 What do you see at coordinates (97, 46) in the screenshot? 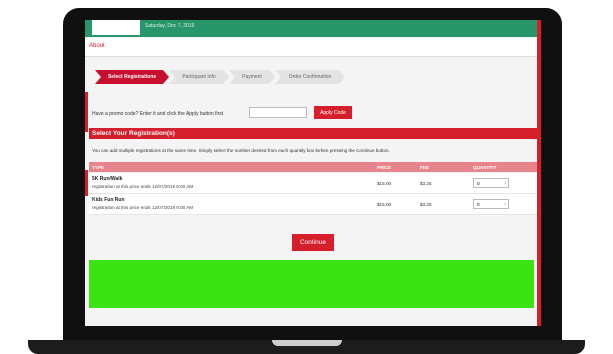
I see `nav-about-link: About` at bounding box center [97, 46].